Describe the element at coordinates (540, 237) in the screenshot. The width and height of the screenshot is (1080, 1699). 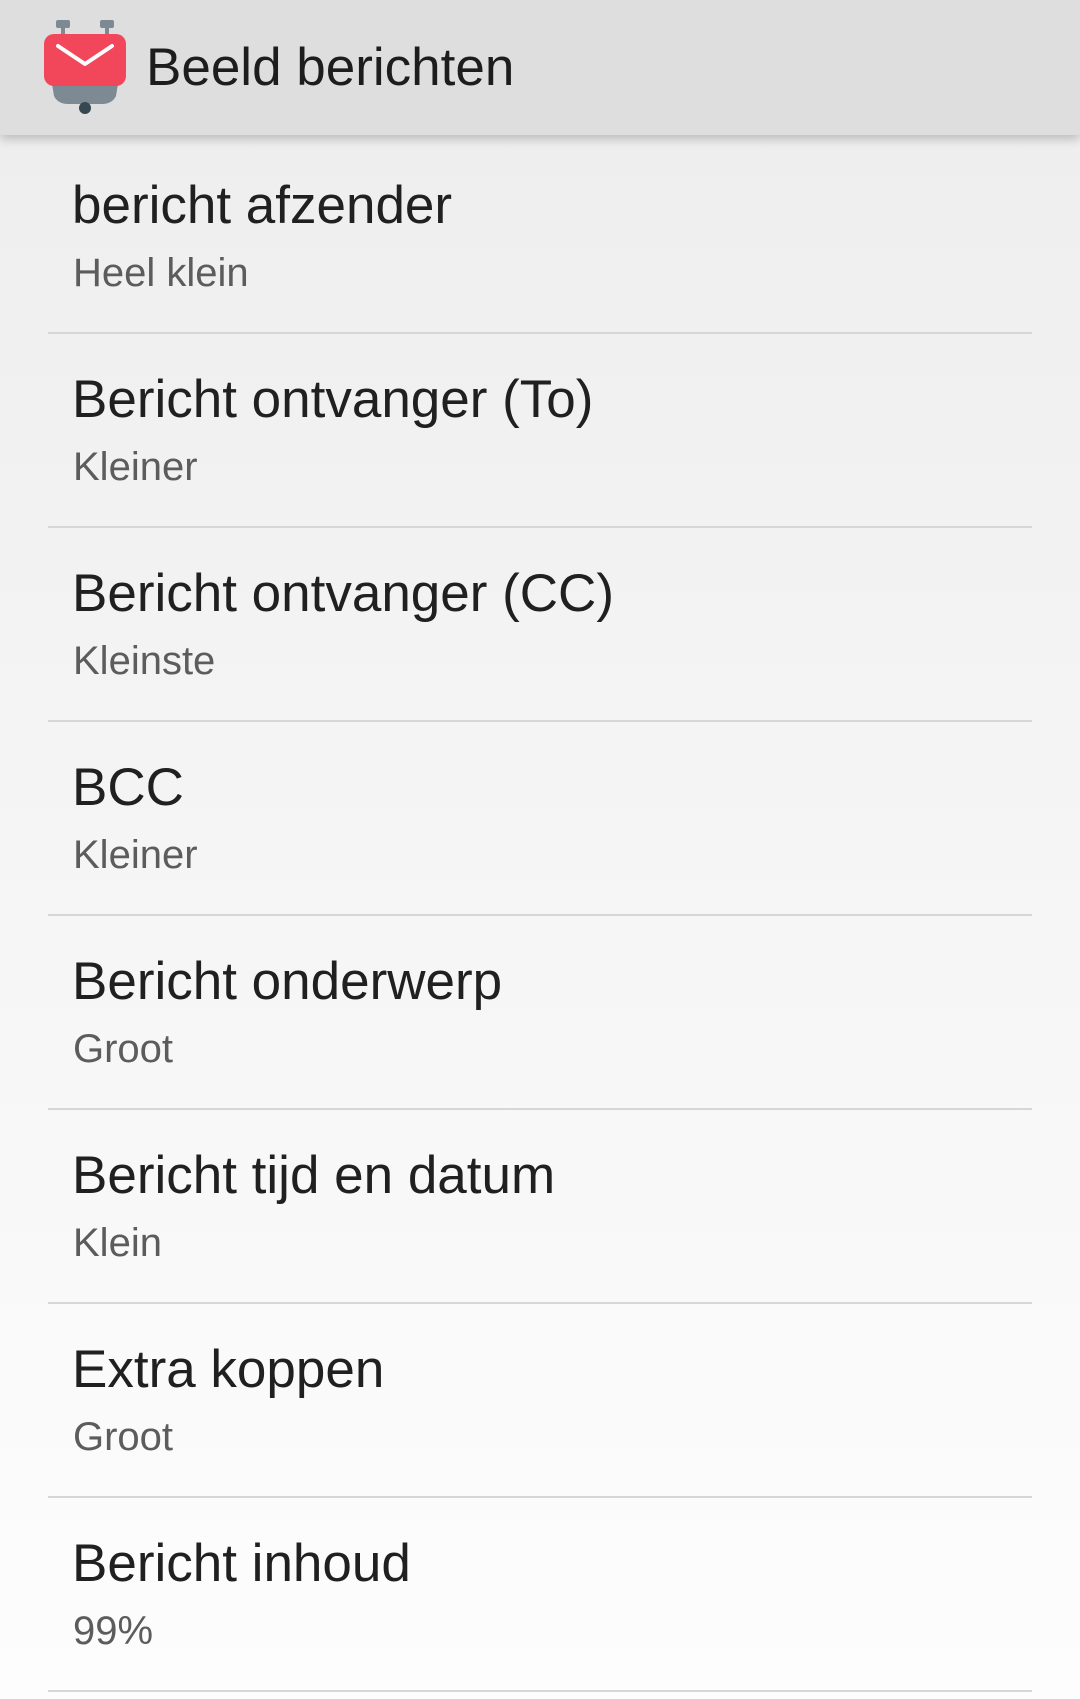
I see `preference-item-sender: bericht afzender Heel klein` at that location.